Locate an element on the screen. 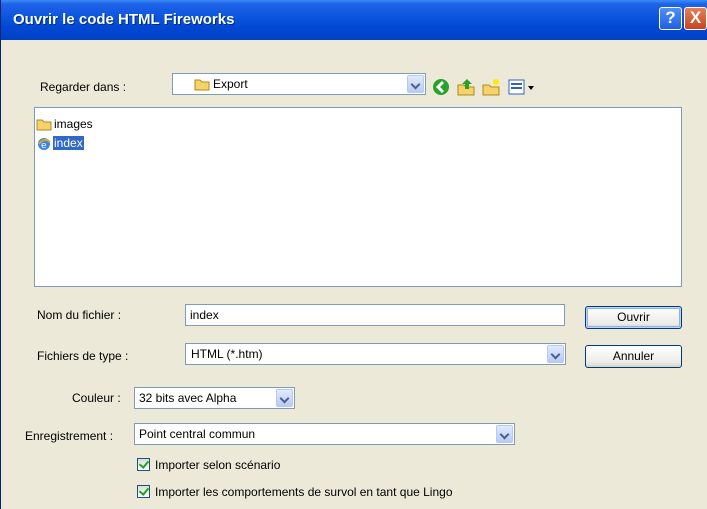  color-label: Couleur : is located at coordinates (96, 398).